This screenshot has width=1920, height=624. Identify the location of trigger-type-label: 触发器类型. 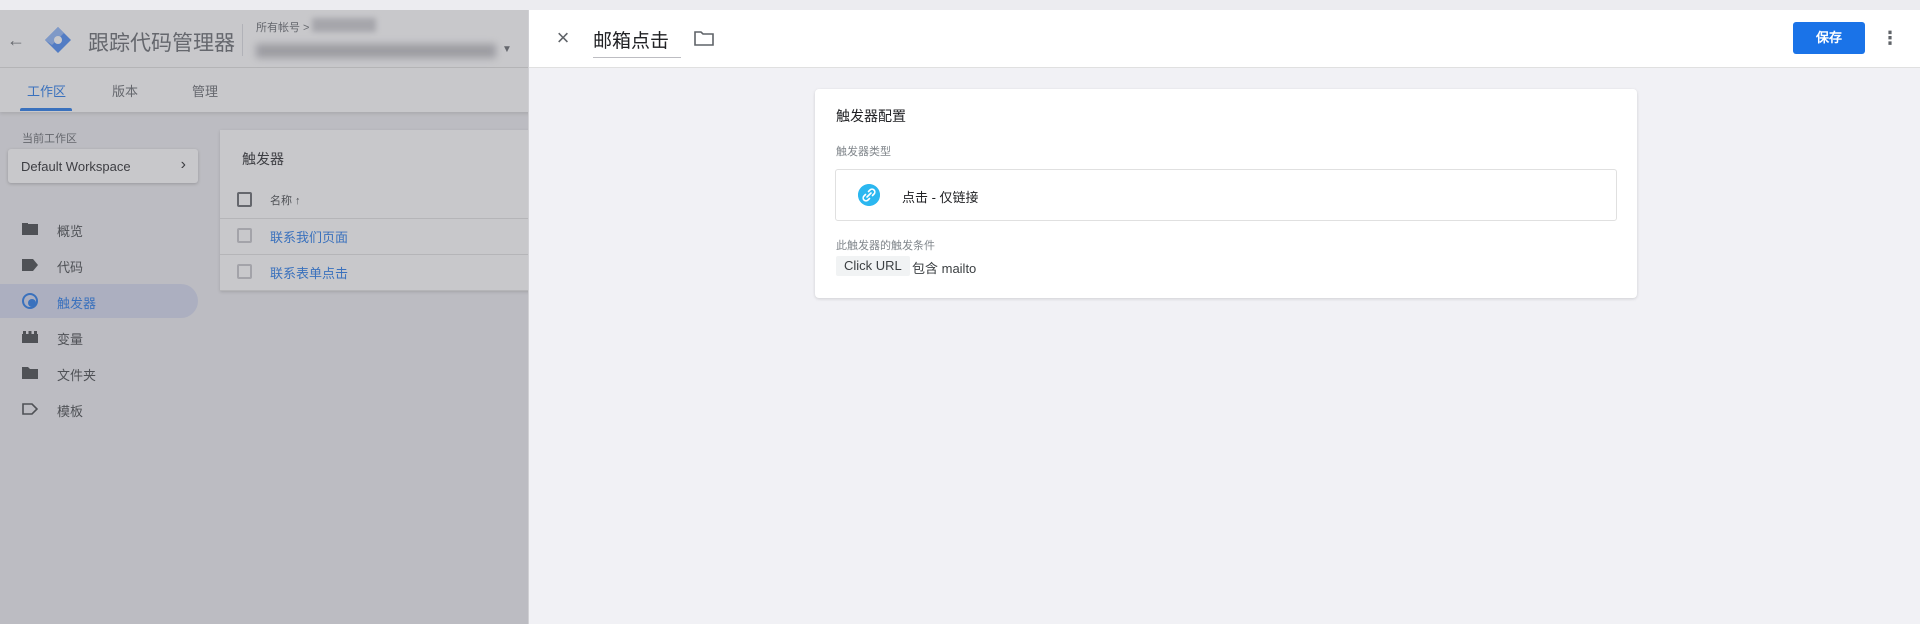
(863, 152).